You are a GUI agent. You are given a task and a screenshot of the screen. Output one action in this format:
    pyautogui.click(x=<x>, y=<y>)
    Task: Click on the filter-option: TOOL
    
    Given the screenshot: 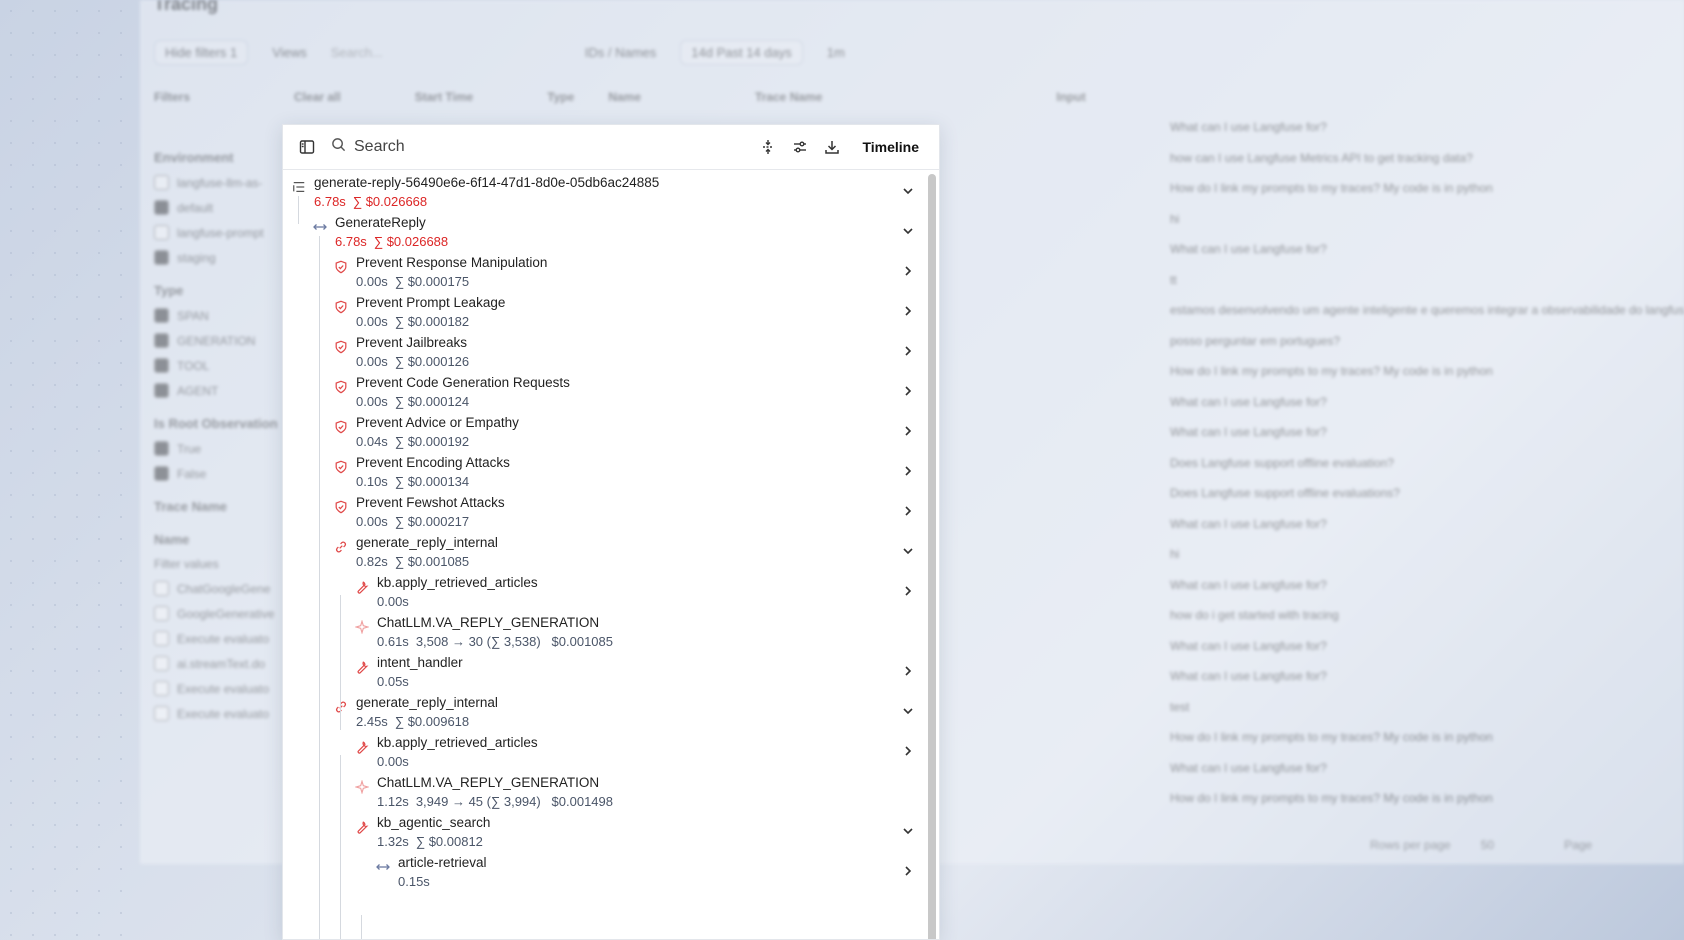 What is the action you would take?
    pyautogui.click(x=219, y=365)
    